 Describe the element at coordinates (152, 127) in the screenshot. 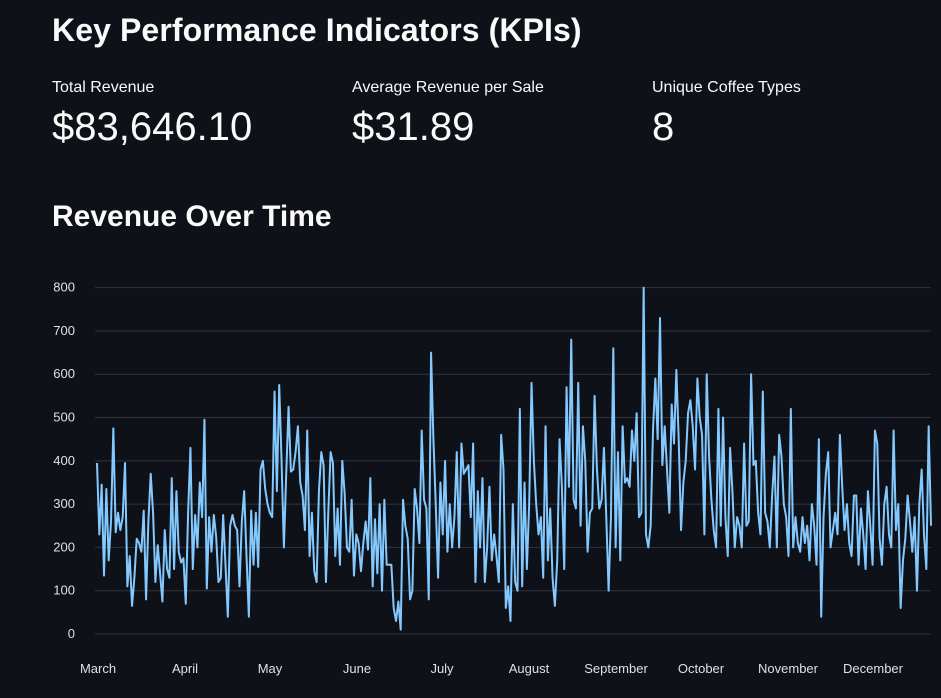

I see `metric-value: $83,646.10` at that location.